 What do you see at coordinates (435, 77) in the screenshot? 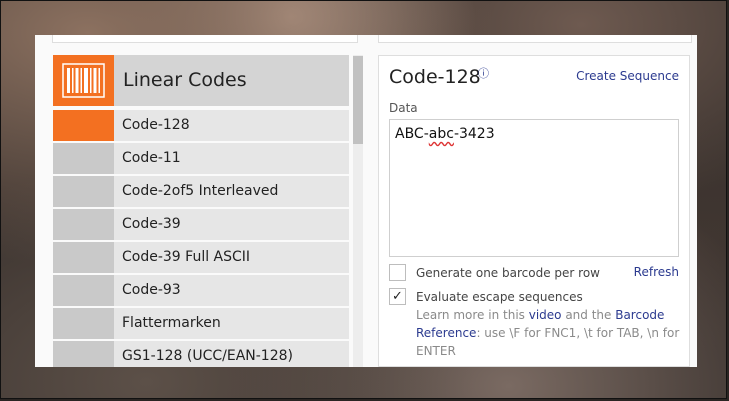
I see `barcode-type-title: Code-128` at bounding box center [435, 77].